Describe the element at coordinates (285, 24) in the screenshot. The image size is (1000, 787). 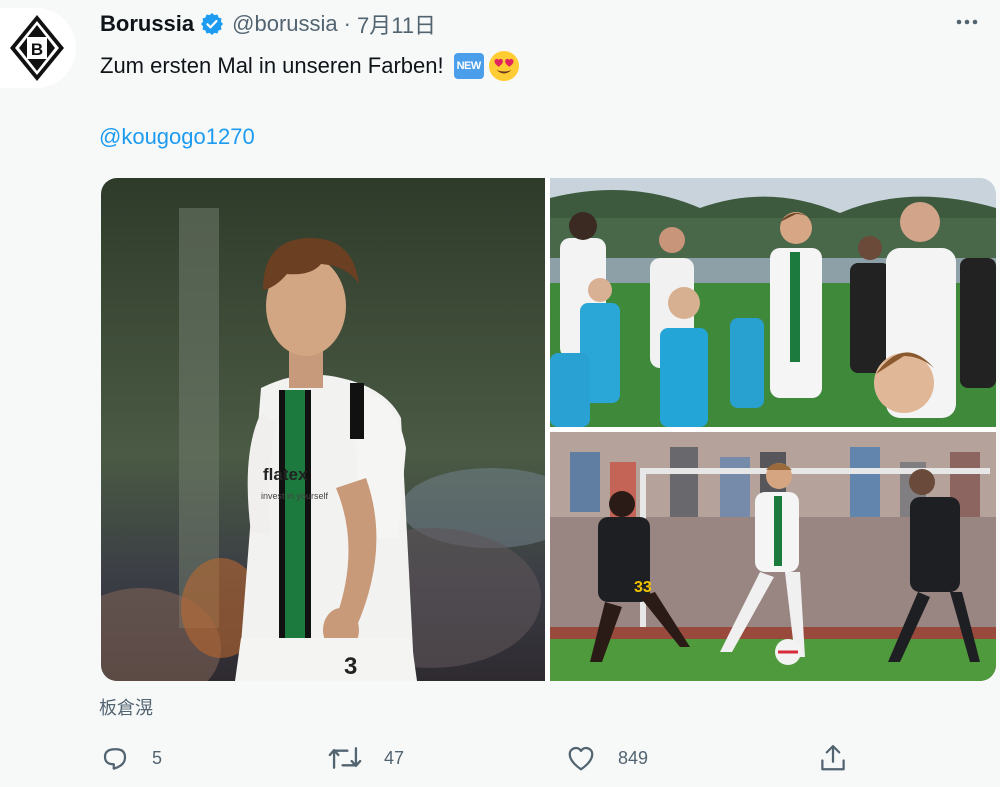
I see `handle: @borussia` at that location.